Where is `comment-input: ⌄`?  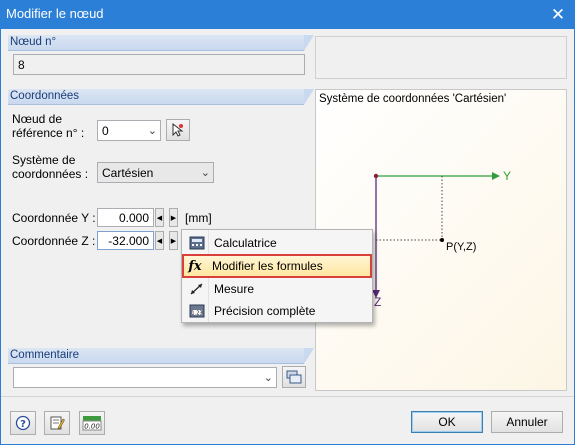 comment-input: ⌄ is located at coordinates (145, 377).